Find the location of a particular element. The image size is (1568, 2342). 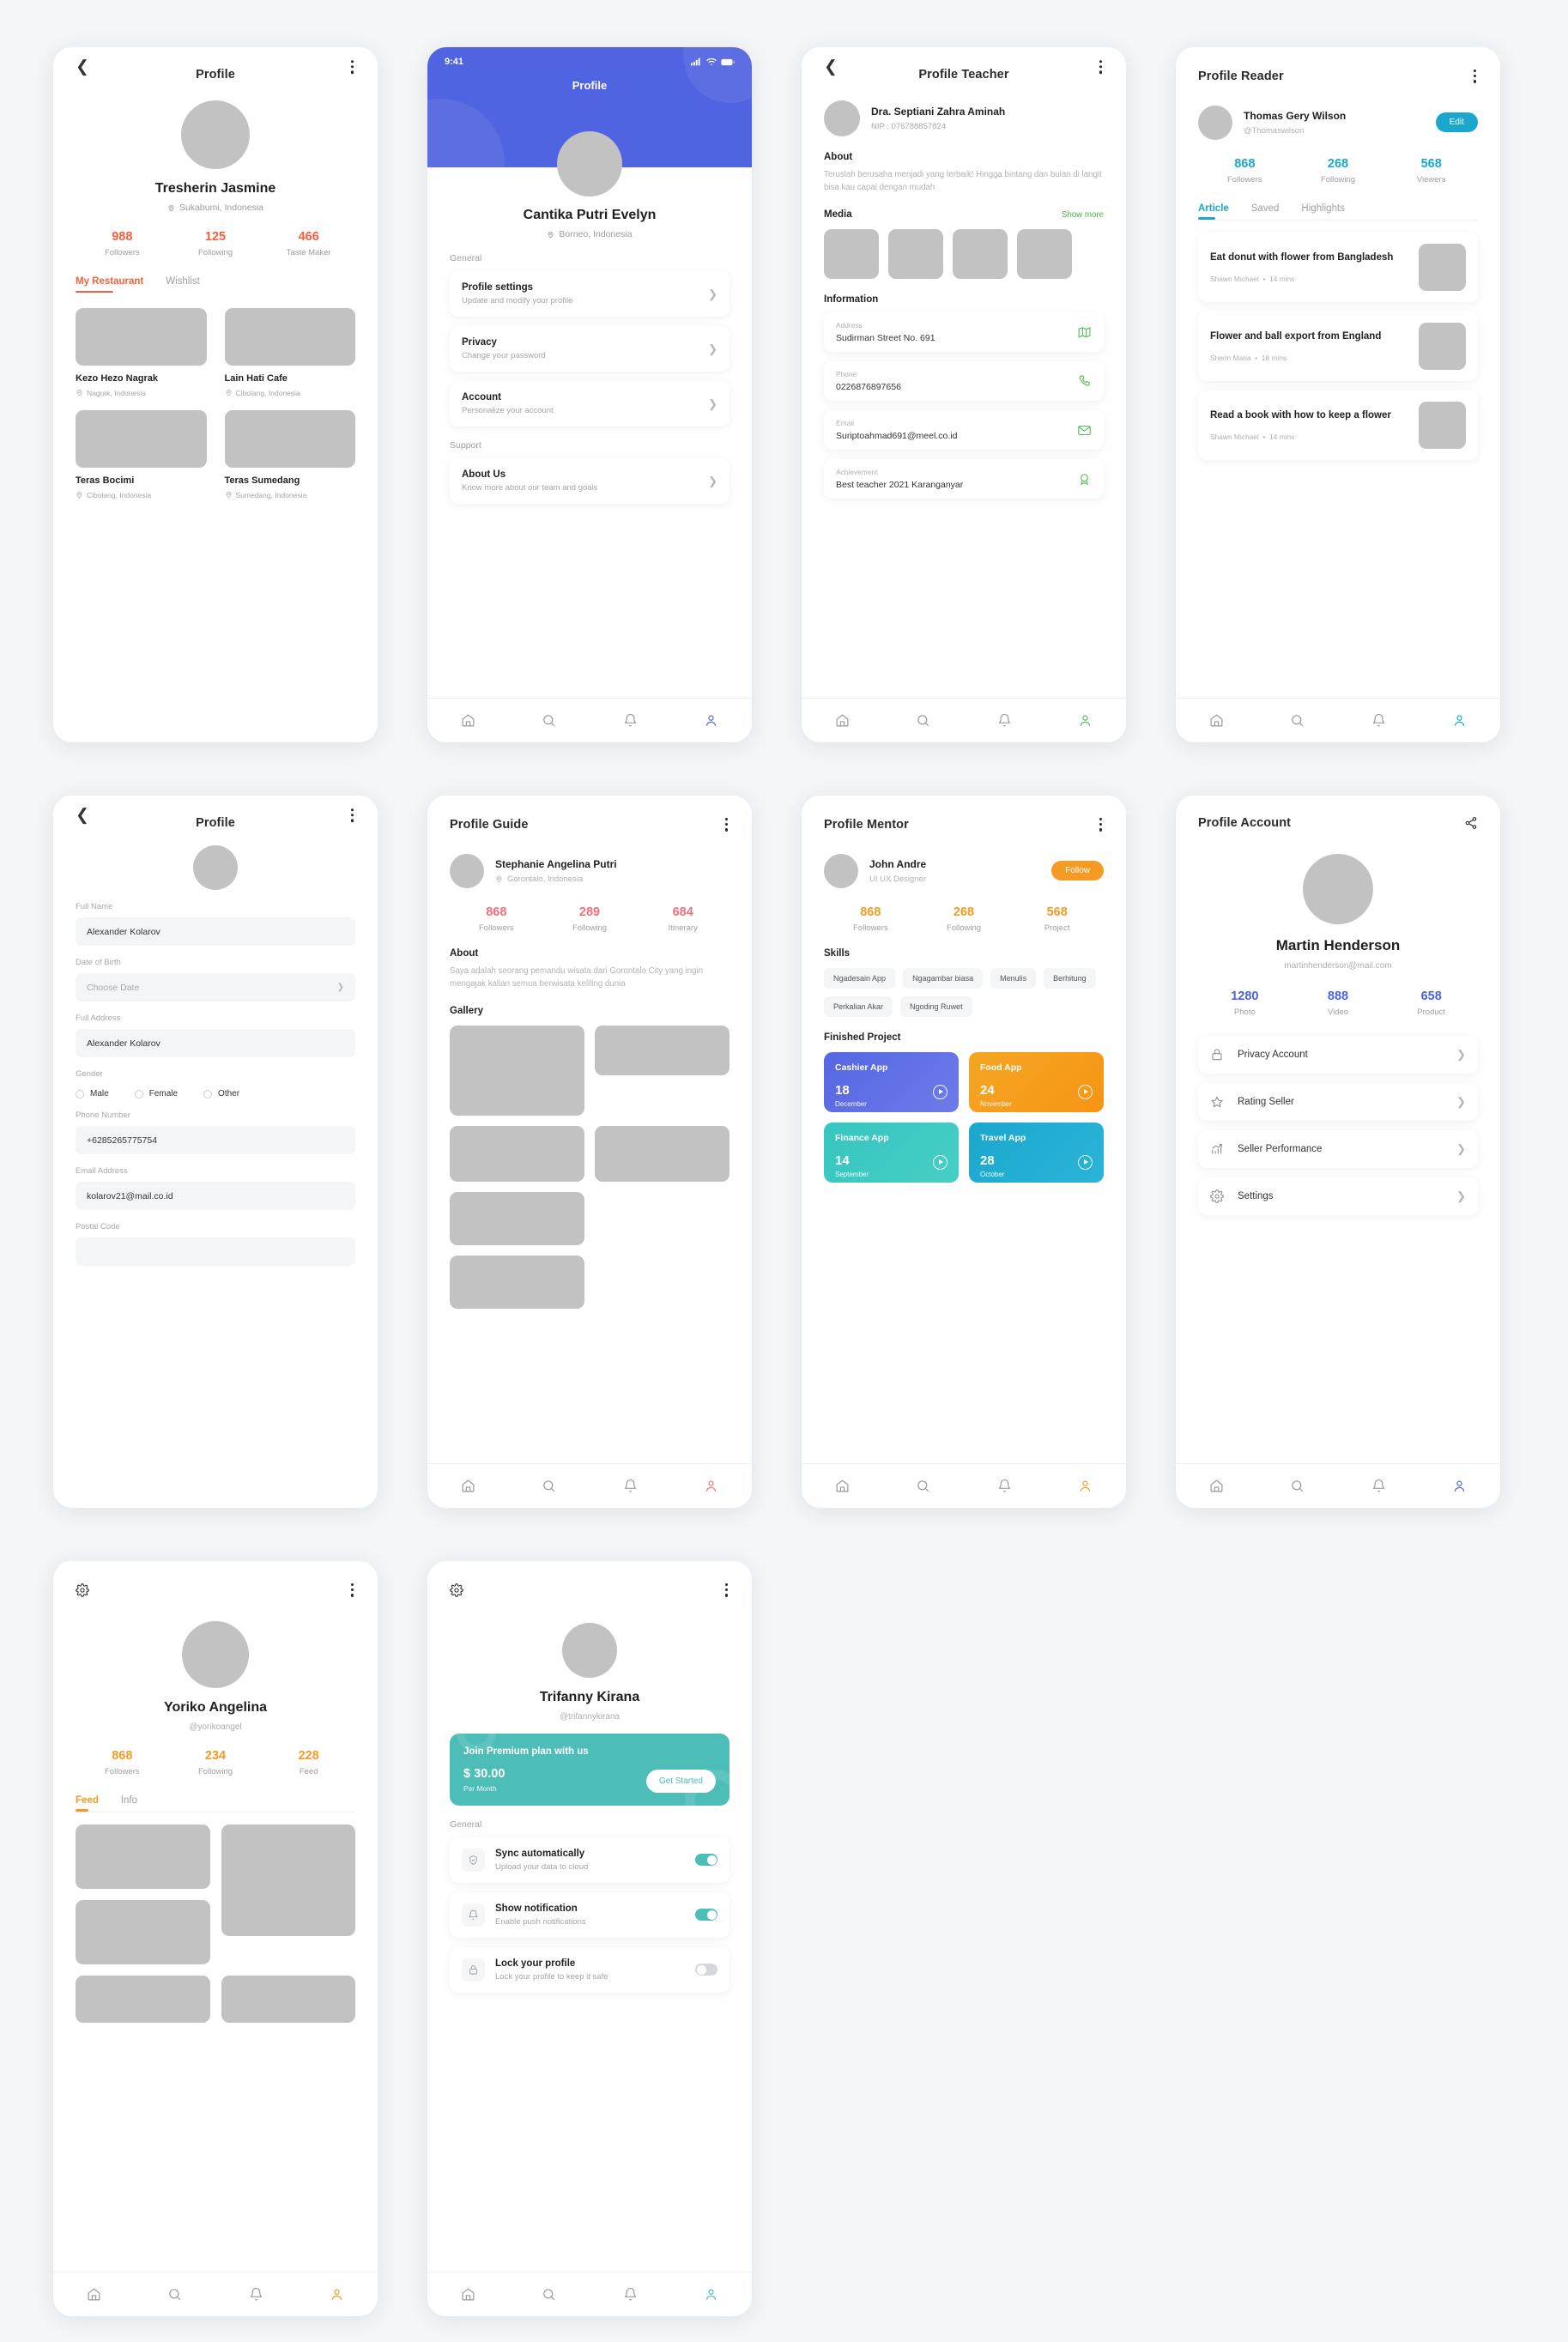

skill-chip: Ngagambar biasa is located at coordinates (943, 978).